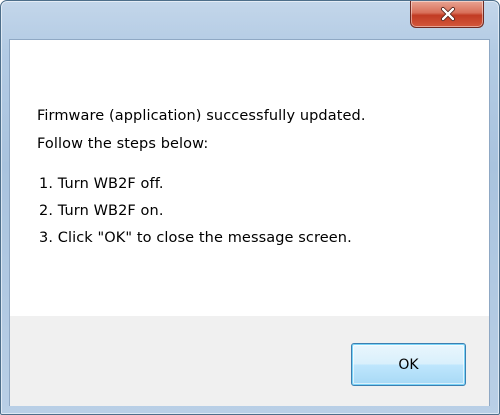 Image resolution: width=500 pixels, height=415 pixels. Describe the element at coordinates (123, 144) in the screenshot. I see `message-line-instructions: Follow the steps below:` at that location.